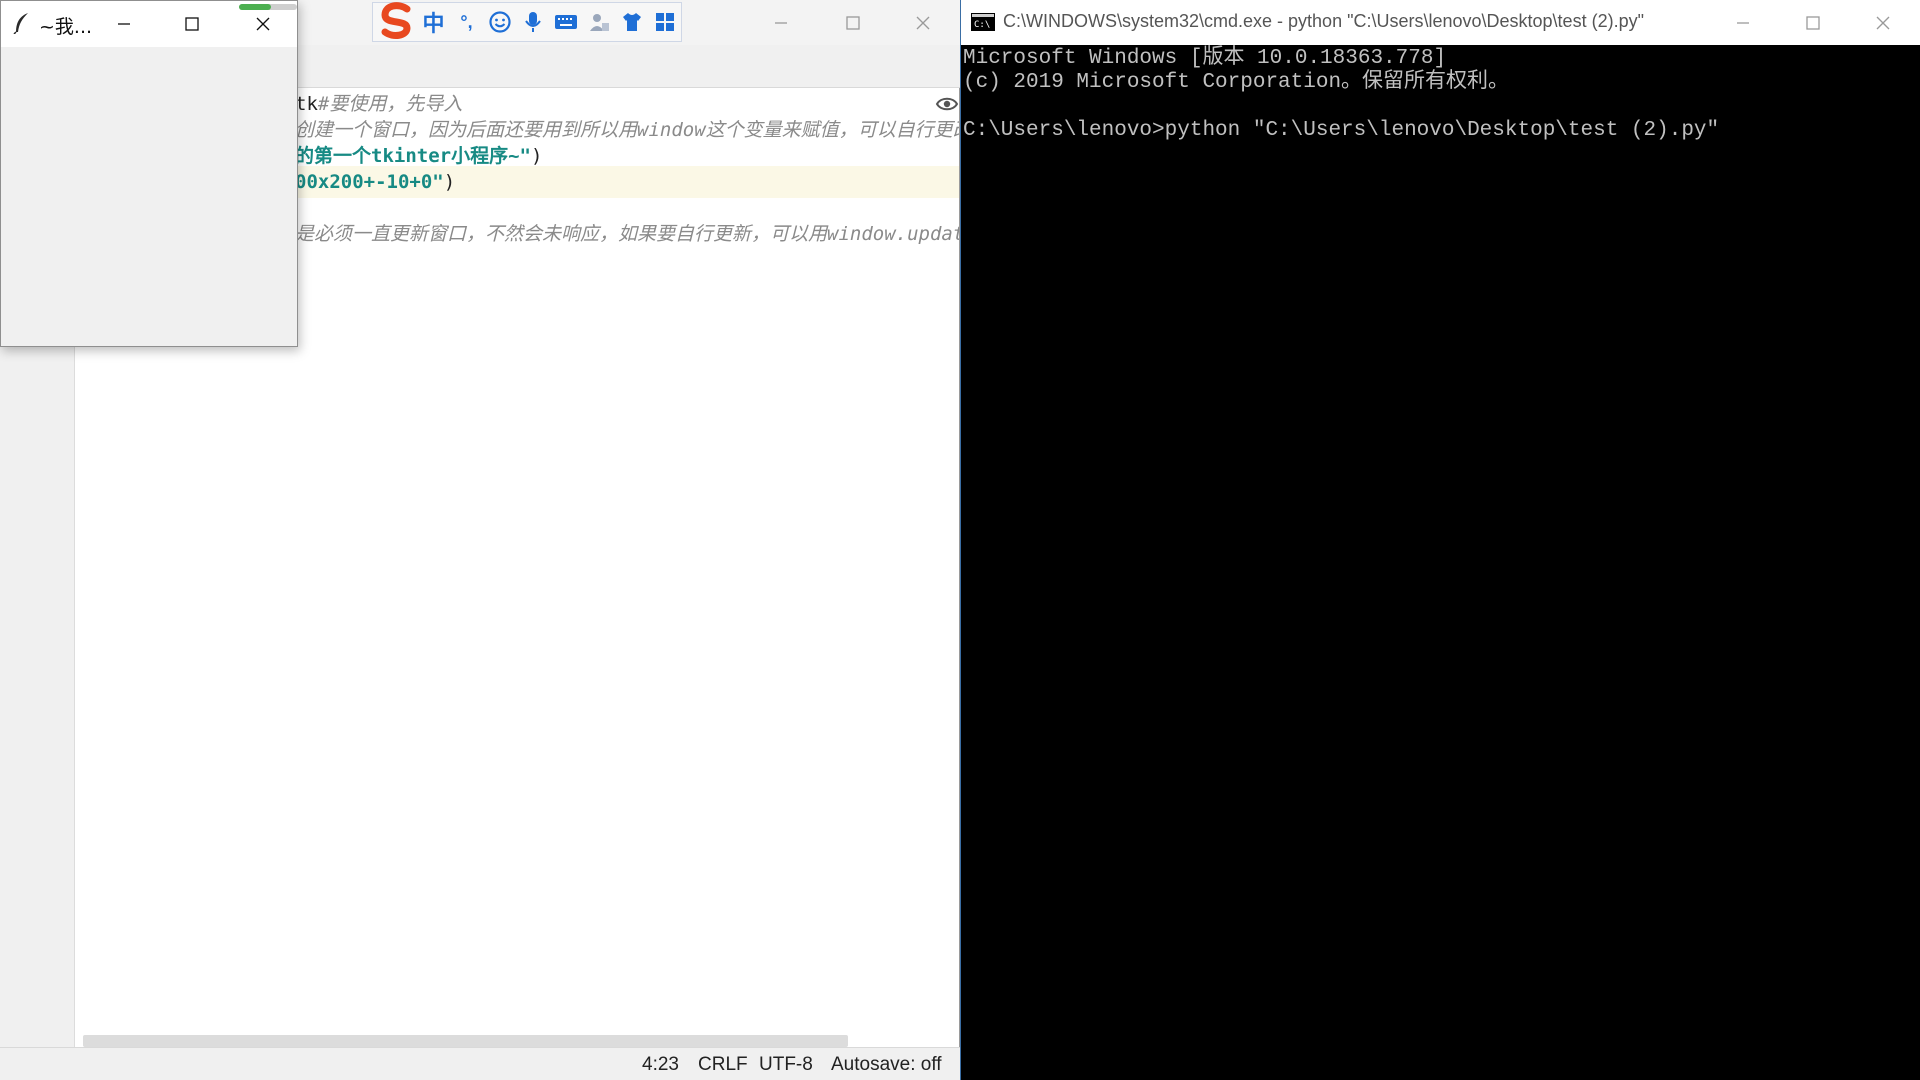 The image size is (1920, 1080). I want to click on editor-close-button, so click(923, 22).